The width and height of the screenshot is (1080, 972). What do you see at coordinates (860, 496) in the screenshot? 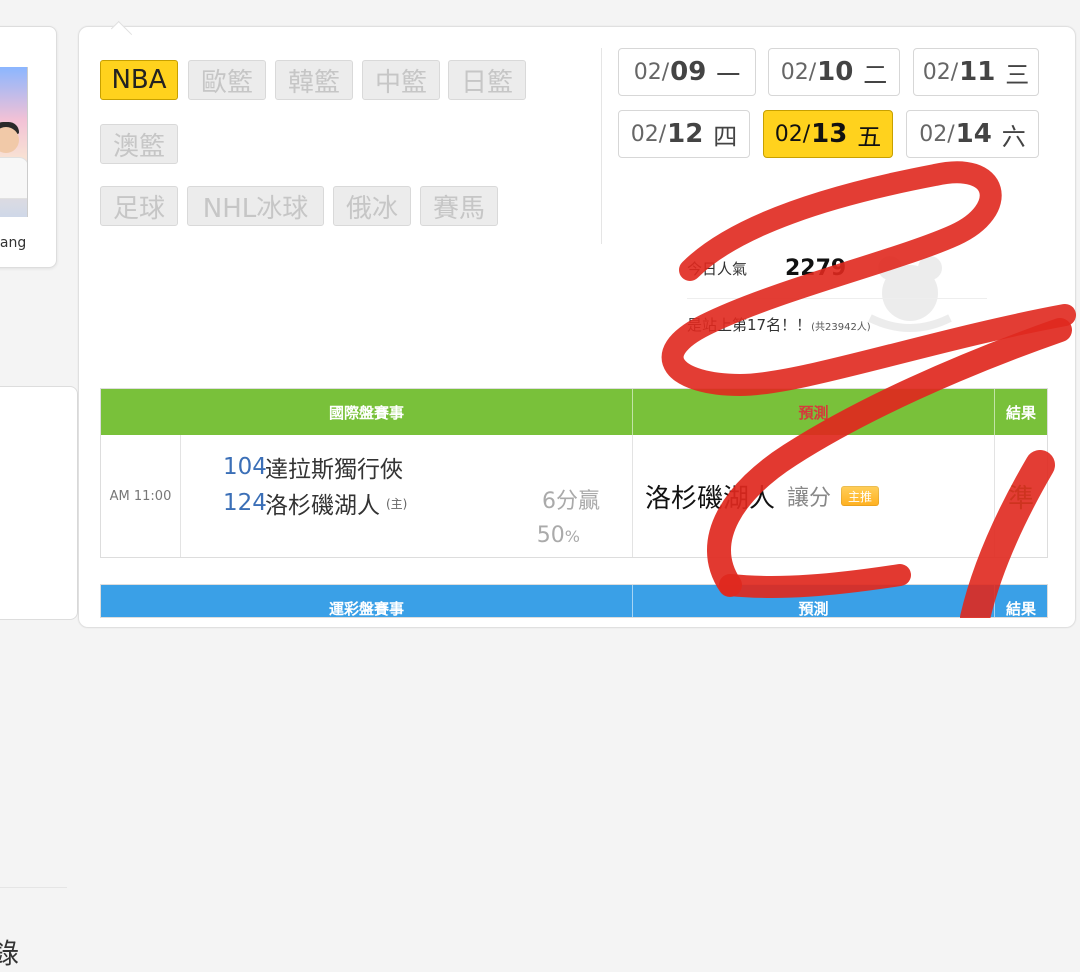
I see `main-pick-badge: 主推` at bounding box center [860, 496].